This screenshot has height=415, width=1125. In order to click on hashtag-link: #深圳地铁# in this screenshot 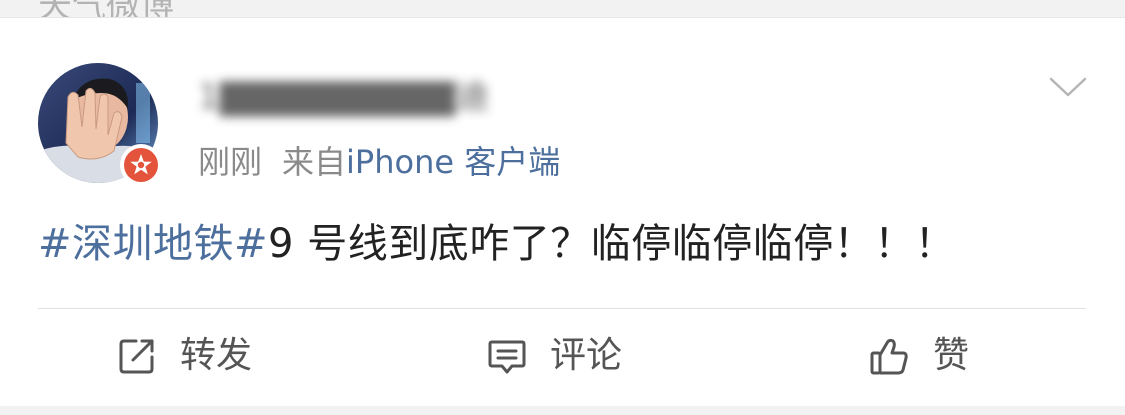, I will do `click(153, 244)`.